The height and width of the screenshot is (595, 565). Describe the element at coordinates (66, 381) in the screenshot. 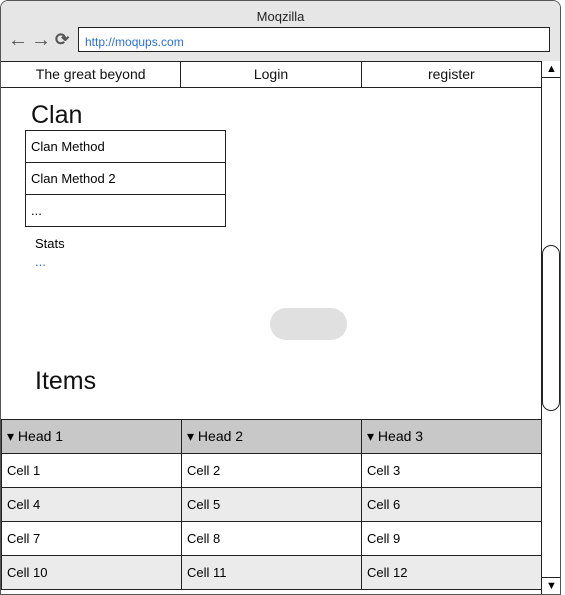

I see `items-heading: Items` at that location.